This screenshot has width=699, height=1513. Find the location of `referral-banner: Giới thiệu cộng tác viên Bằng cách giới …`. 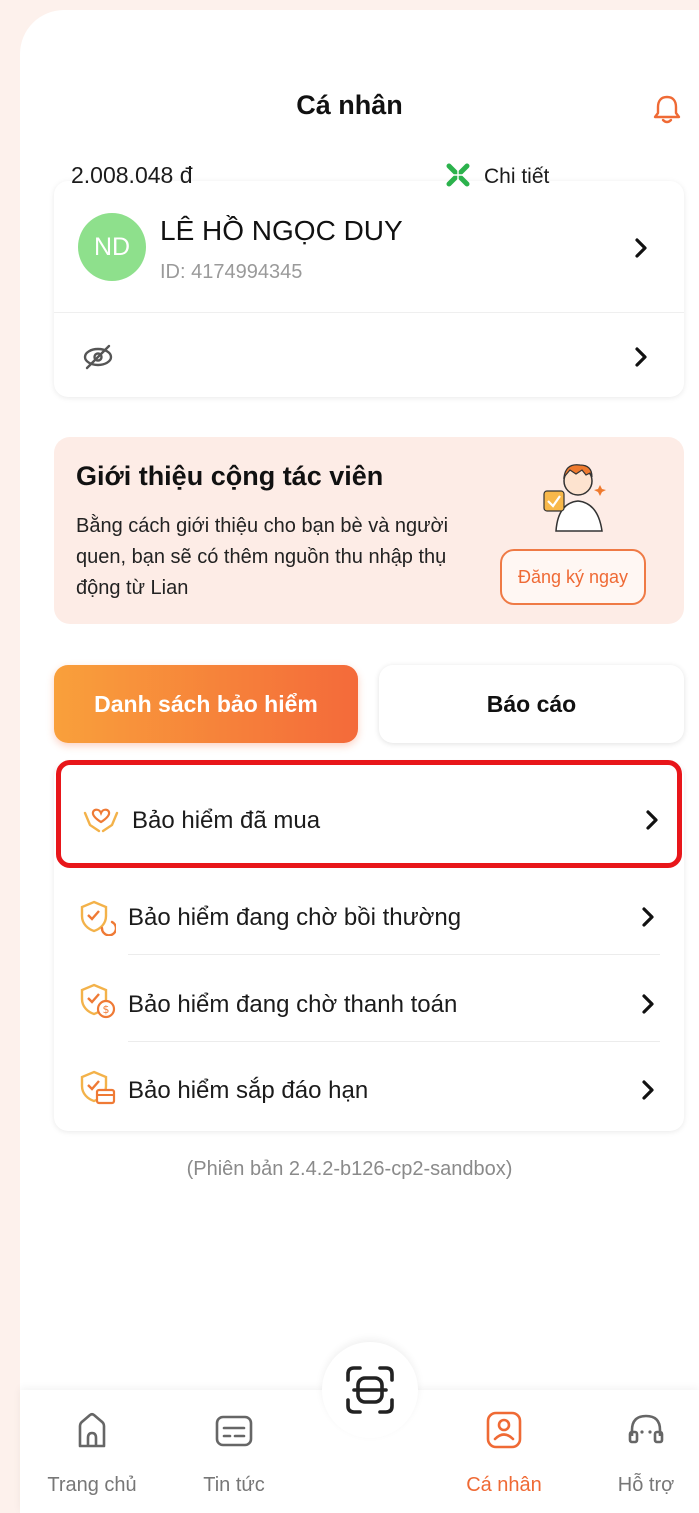

referral-banner: Giới thiệu cộng tác viên Bằng cách giới … is located at coordinates (369, 530).